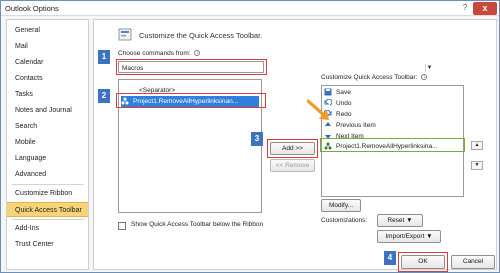 The image size is (500, 273). Describe the element at coordinates (191, 100) in the screenshot. I see `highlight-macro` at that location.